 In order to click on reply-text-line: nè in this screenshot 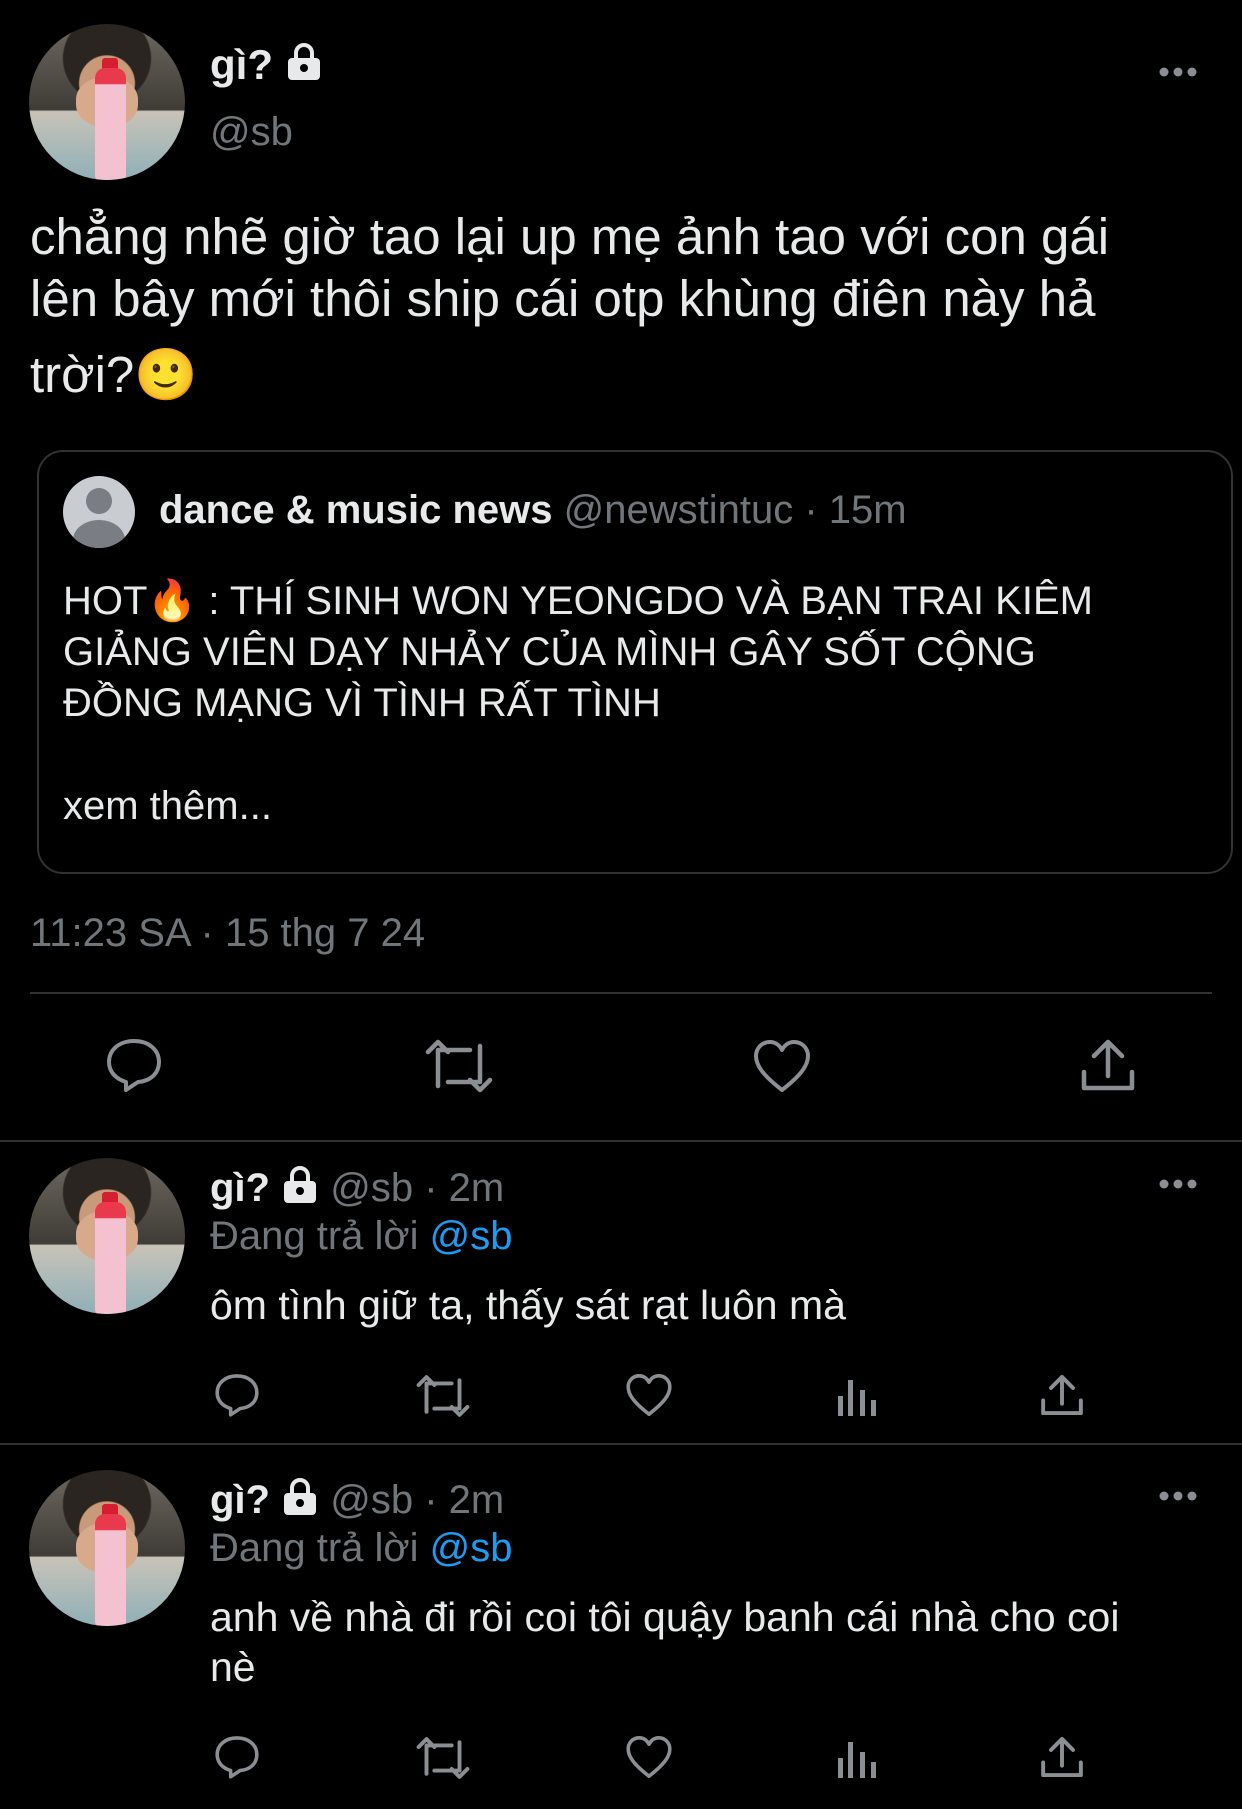, I will do `click(233, 1667)`.